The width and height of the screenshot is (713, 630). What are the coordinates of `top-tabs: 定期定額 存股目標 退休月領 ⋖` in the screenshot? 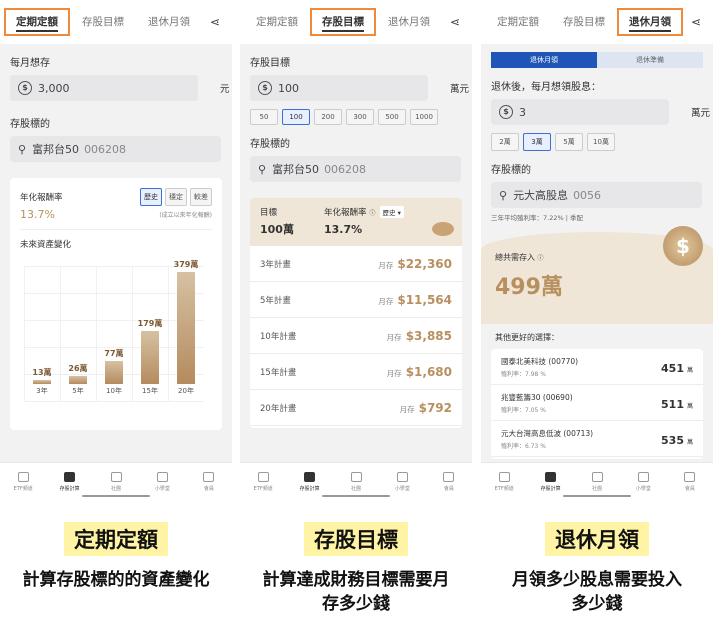 It's located at (597, 22).